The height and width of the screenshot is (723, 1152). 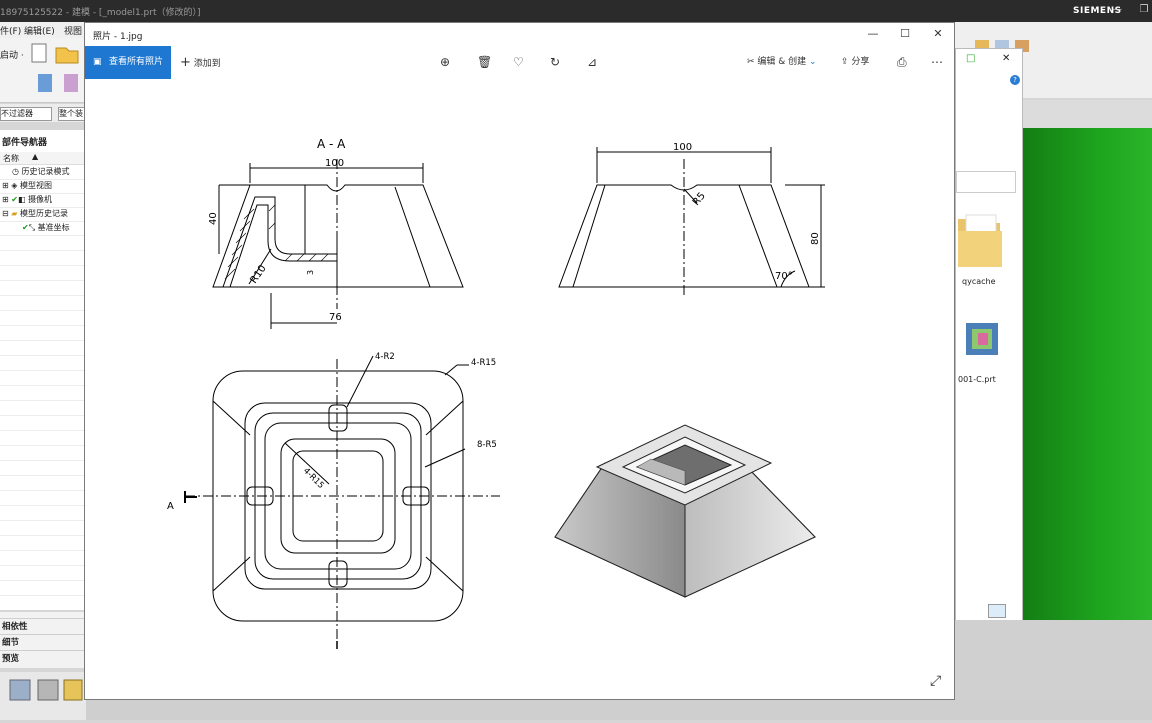 I want to click on favorite-icon: ♡, so click(x=518, y=62).